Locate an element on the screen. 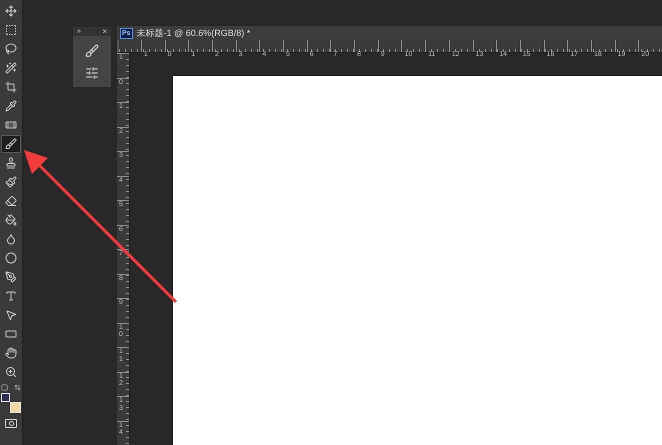 This screenshot has width=662, height=445. zoom-icon is located at coordinates (11, 372).